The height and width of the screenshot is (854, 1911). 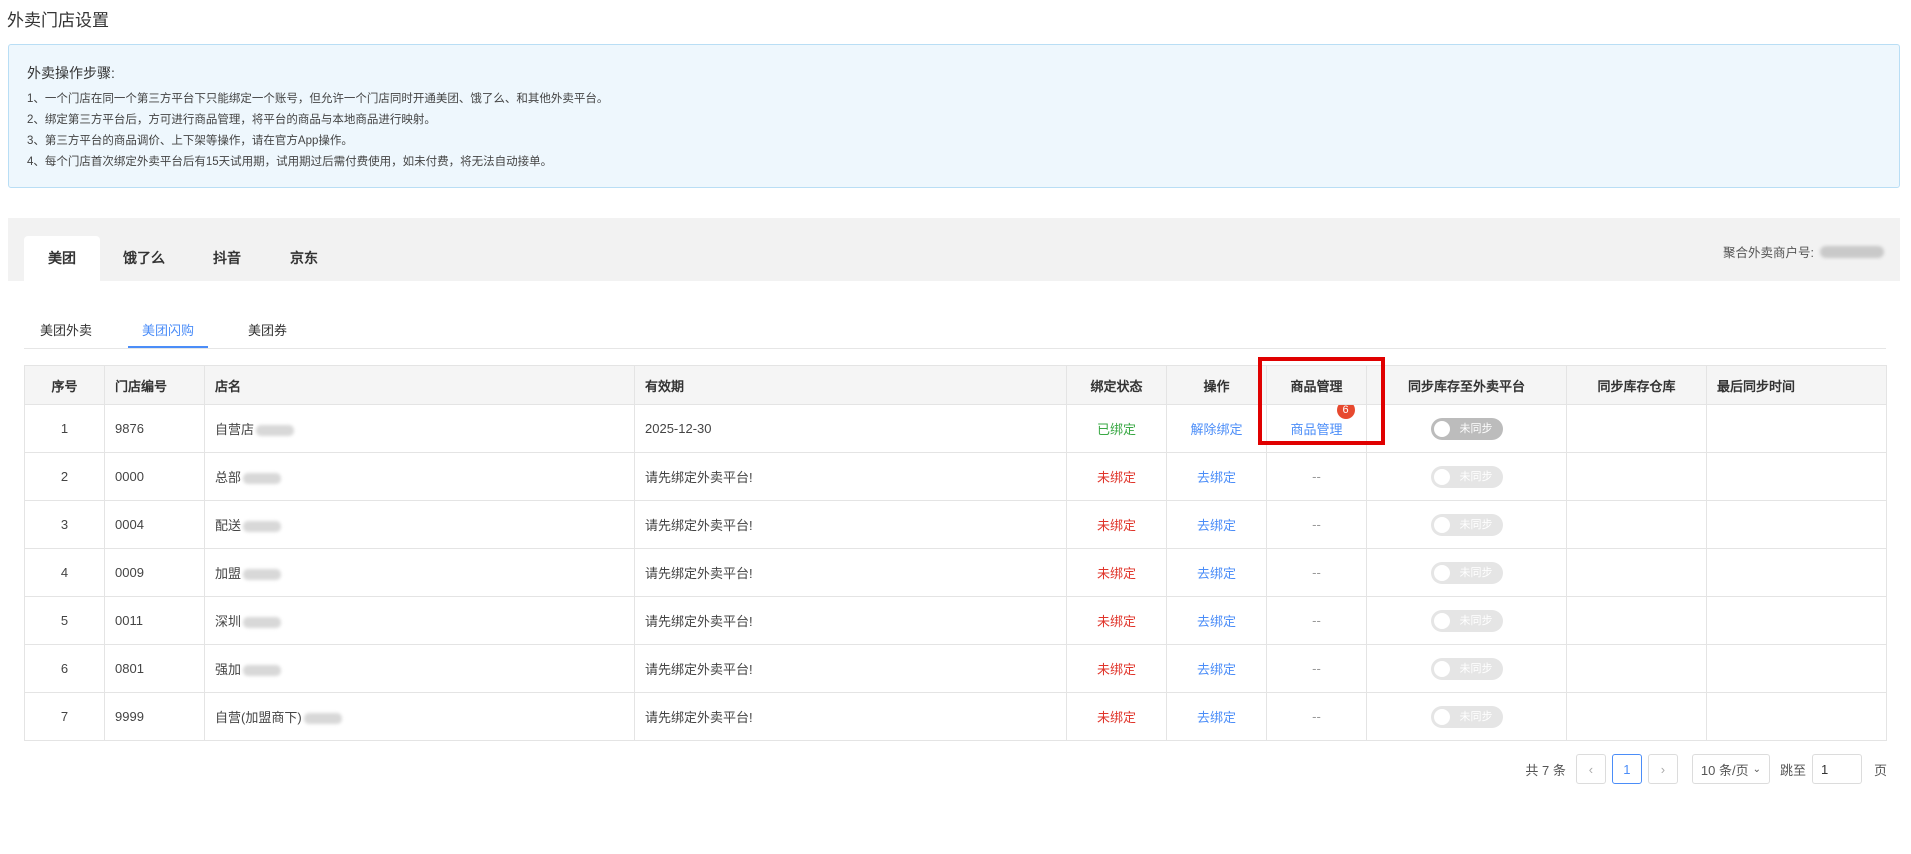 I want to click on merchant-id-redacted, so click(x=1852, y=251).